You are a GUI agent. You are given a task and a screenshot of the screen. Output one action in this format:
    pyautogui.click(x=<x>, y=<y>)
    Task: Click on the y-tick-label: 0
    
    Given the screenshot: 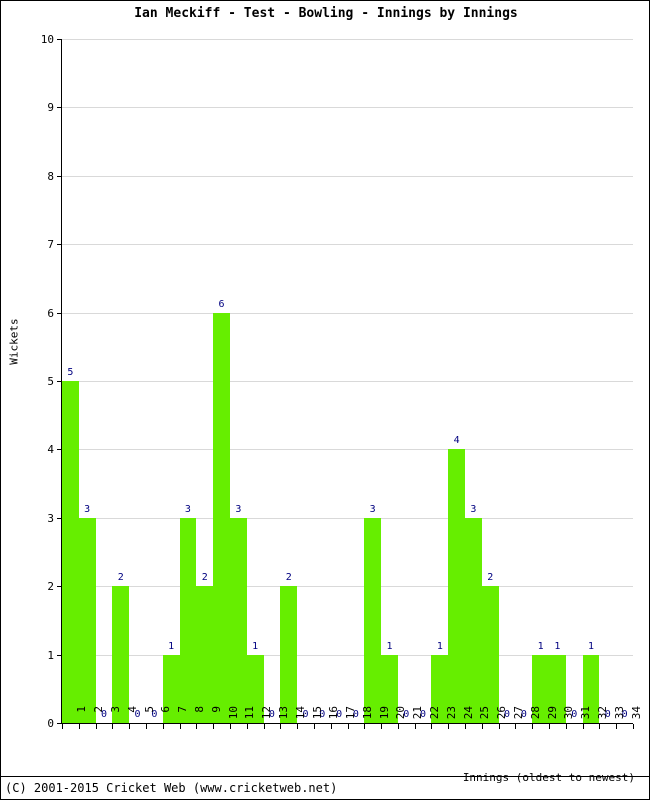 What is the action you would take?
    pyautogui.click(x=50, y=723)
    